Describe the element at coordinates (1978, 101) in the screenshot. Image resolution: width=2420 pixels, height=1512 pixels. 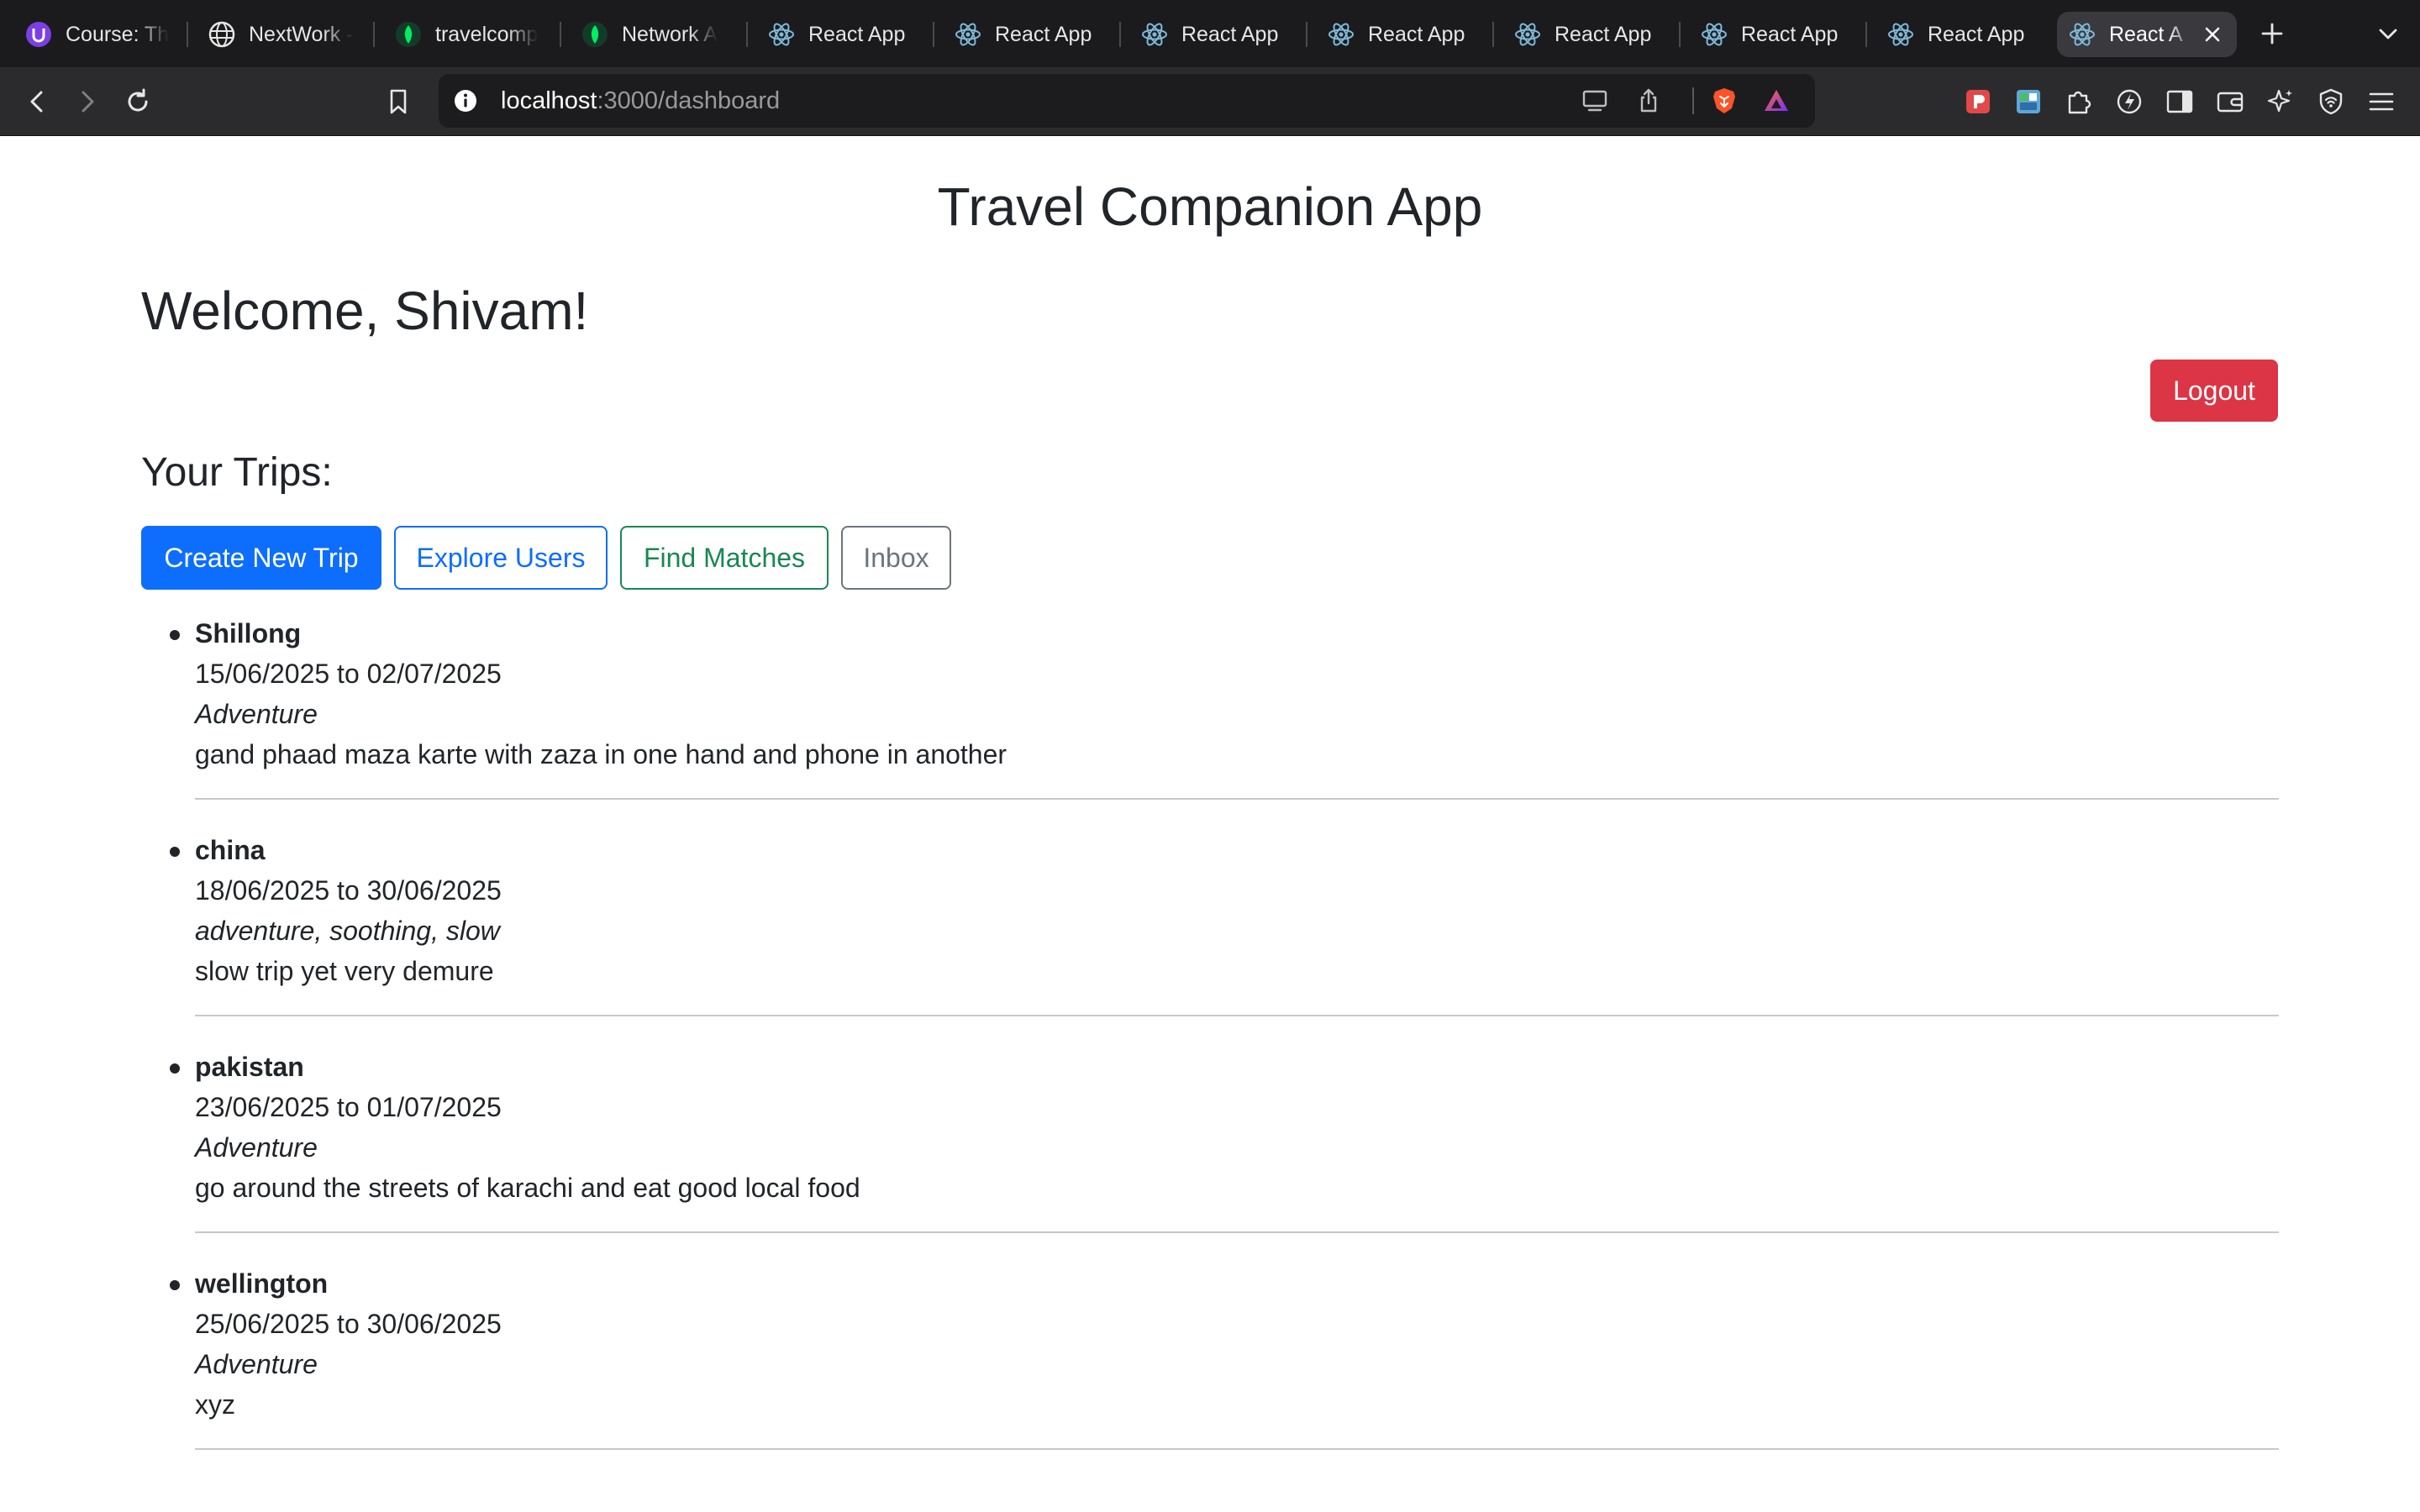
I see `extension-red-icon` at that location.